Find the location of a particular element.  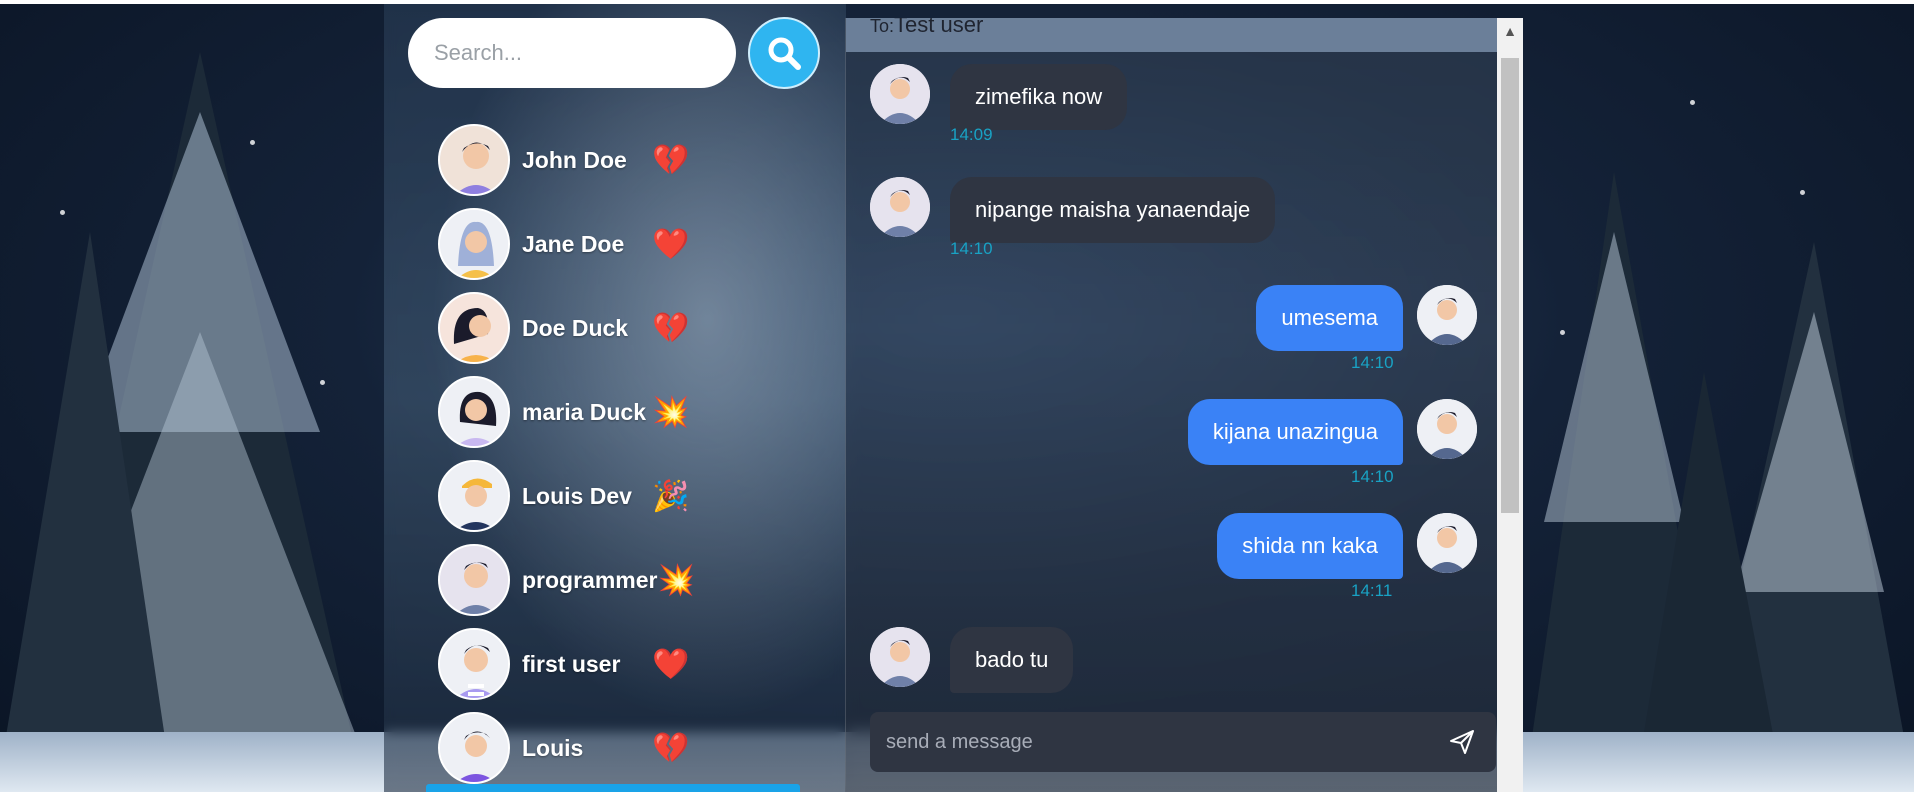

contact-name: first user is located at coordinates (571, 663).